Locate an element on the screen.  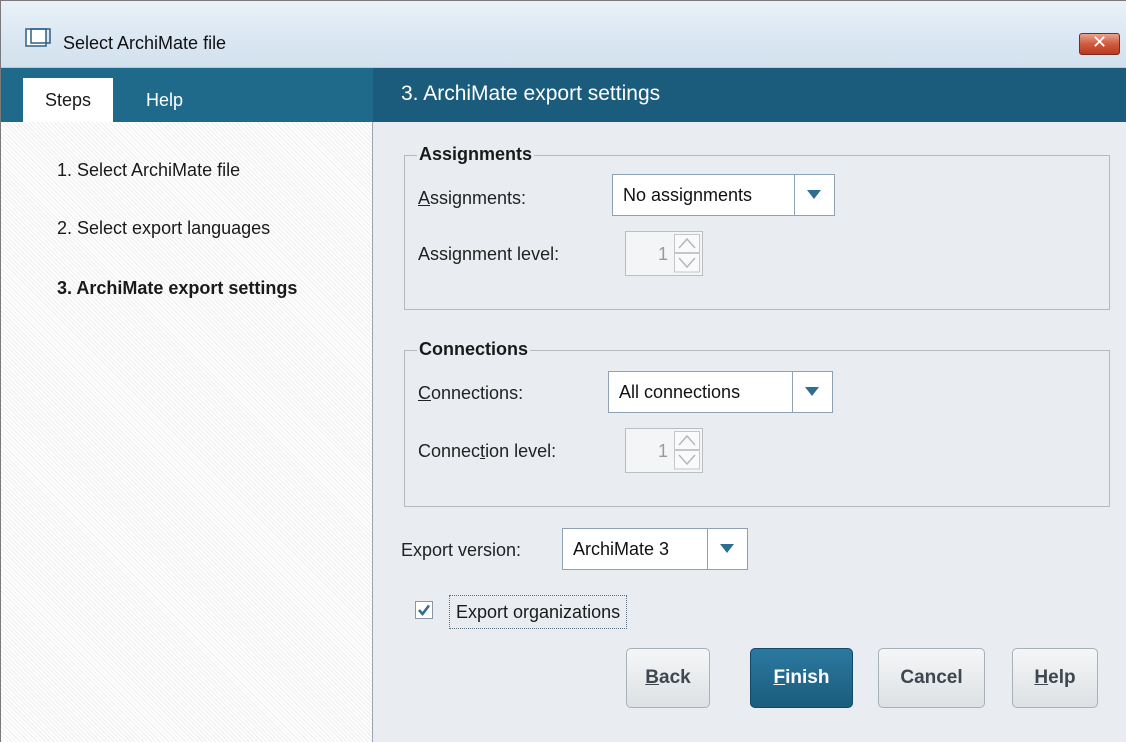
connections-dropdown-button is located at coordinates (812, 392).